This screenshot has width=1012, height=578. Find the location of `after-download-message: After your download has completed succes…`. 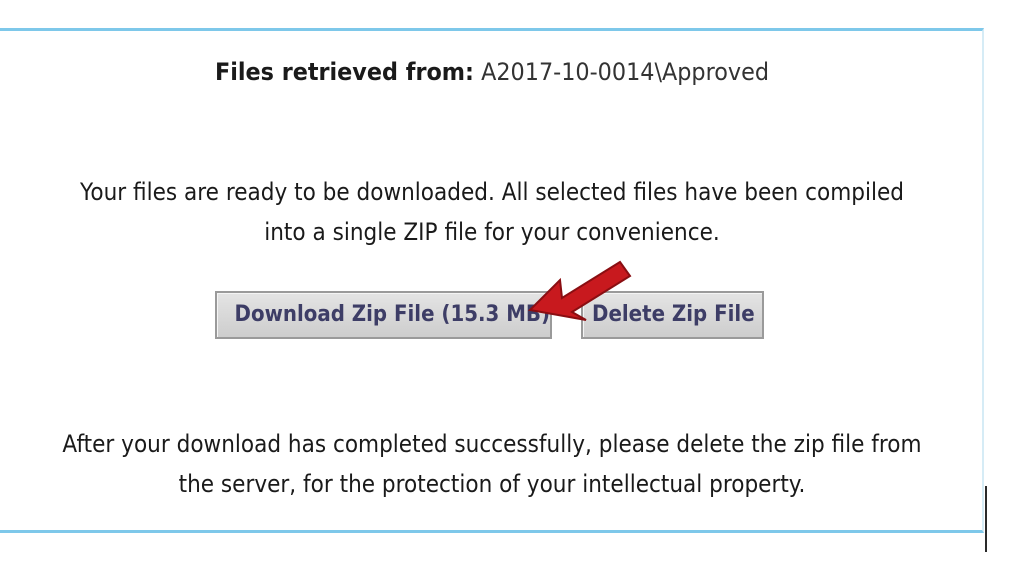

after-download-message: After your download has completed succes… is located at coordinates (492, 464).